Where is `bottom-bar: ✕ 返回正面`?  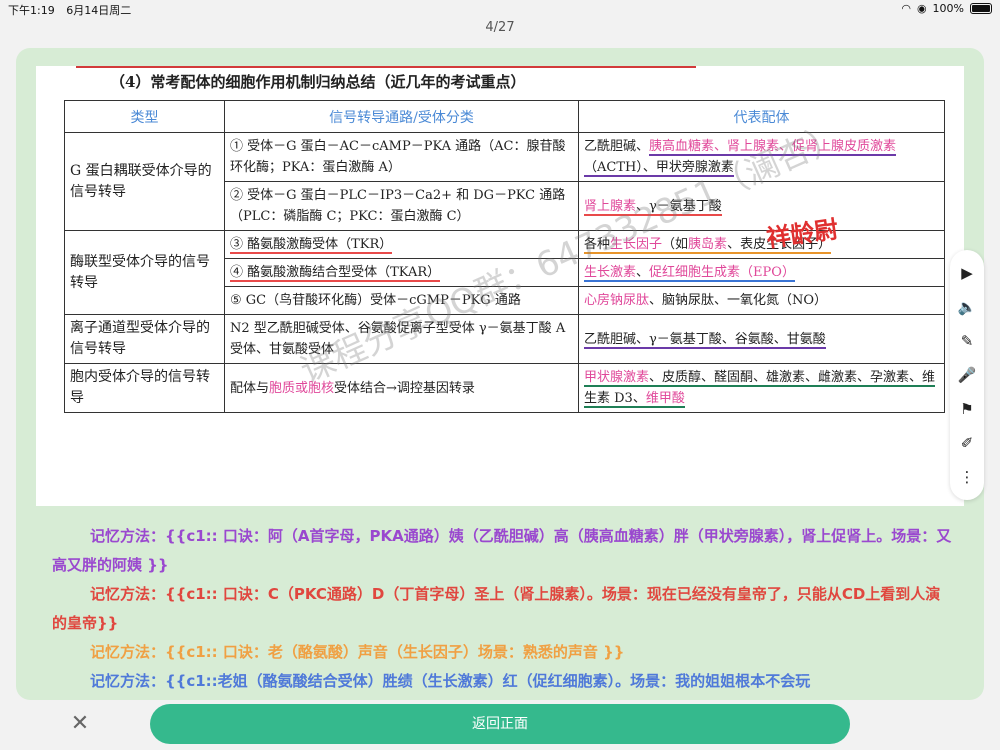
bottom-bar: ✕ 返回正面 is located at coordinates (500, 725).